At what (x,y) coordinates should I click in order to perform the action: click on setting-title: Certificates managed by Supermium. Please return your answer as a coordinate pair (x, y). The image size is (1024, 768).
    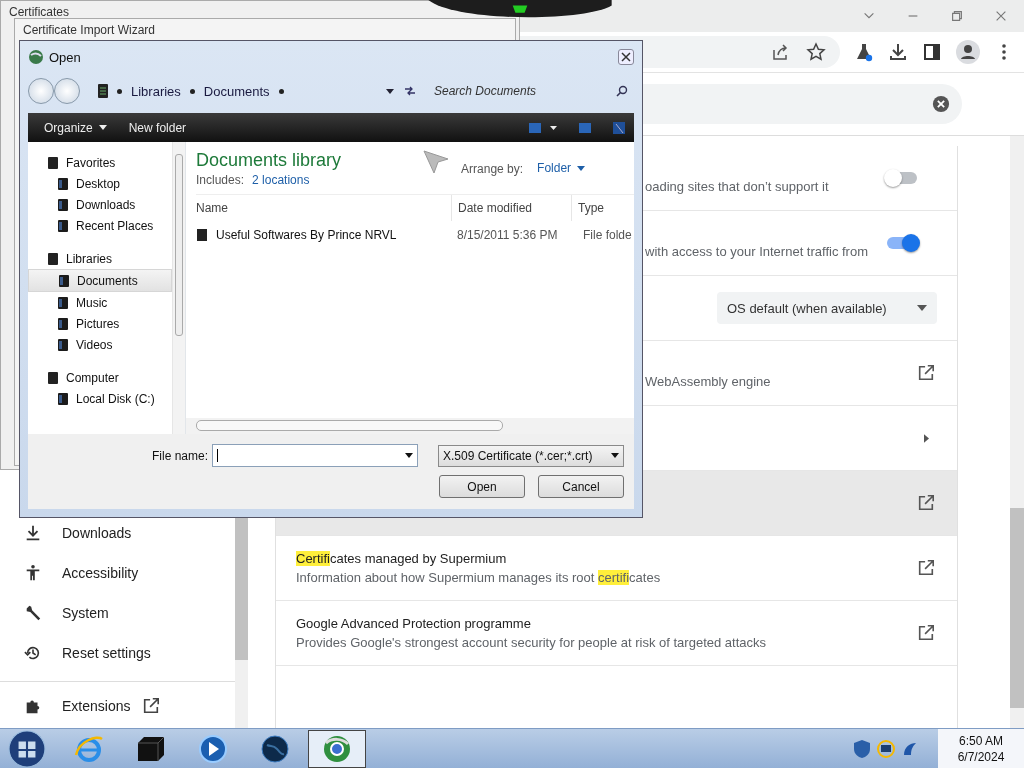
    Looking at the image, I should click on (402, 558).